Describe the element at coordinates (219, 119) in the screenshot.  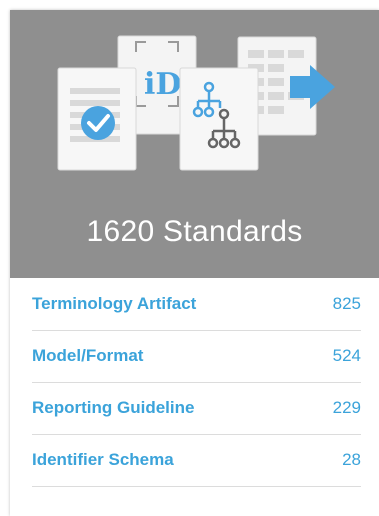
I see `hierarchy-icon` at that location.